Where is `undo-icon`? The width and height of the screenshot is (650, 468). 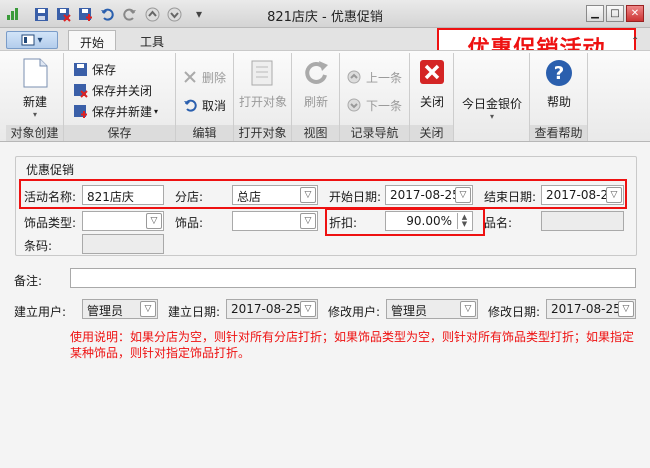 undo-icon is located at coordinates (190, 105).